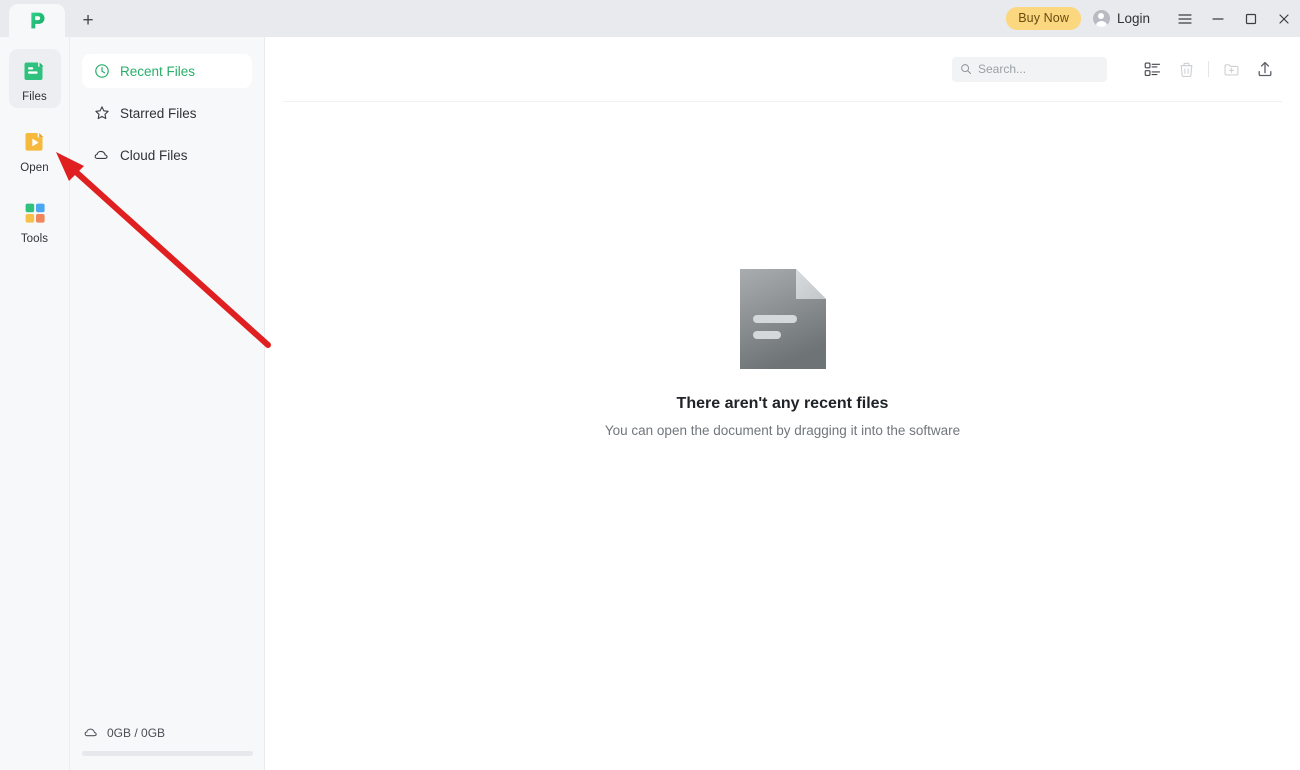 Image resolution: width=1300 pixels, height=770 pixels. Describe the element at coordinates (34, 97) in the screenshot. I see `rail-item-label: Files` at that location.